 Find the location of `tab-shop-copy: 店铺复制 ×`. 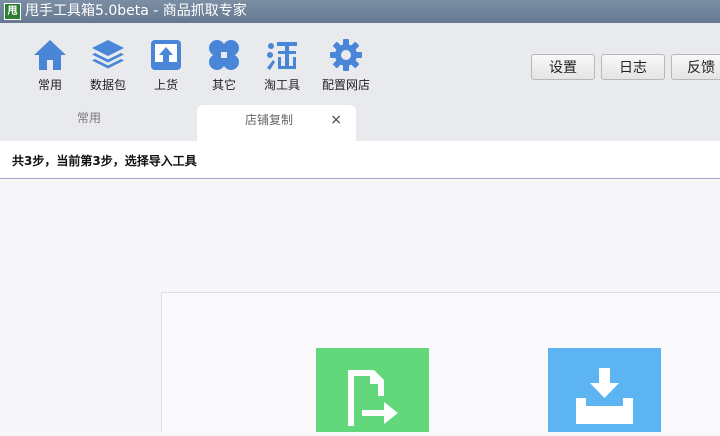

tab-shop-copy: 店铺复制 × is located at coordinates (276, 123).